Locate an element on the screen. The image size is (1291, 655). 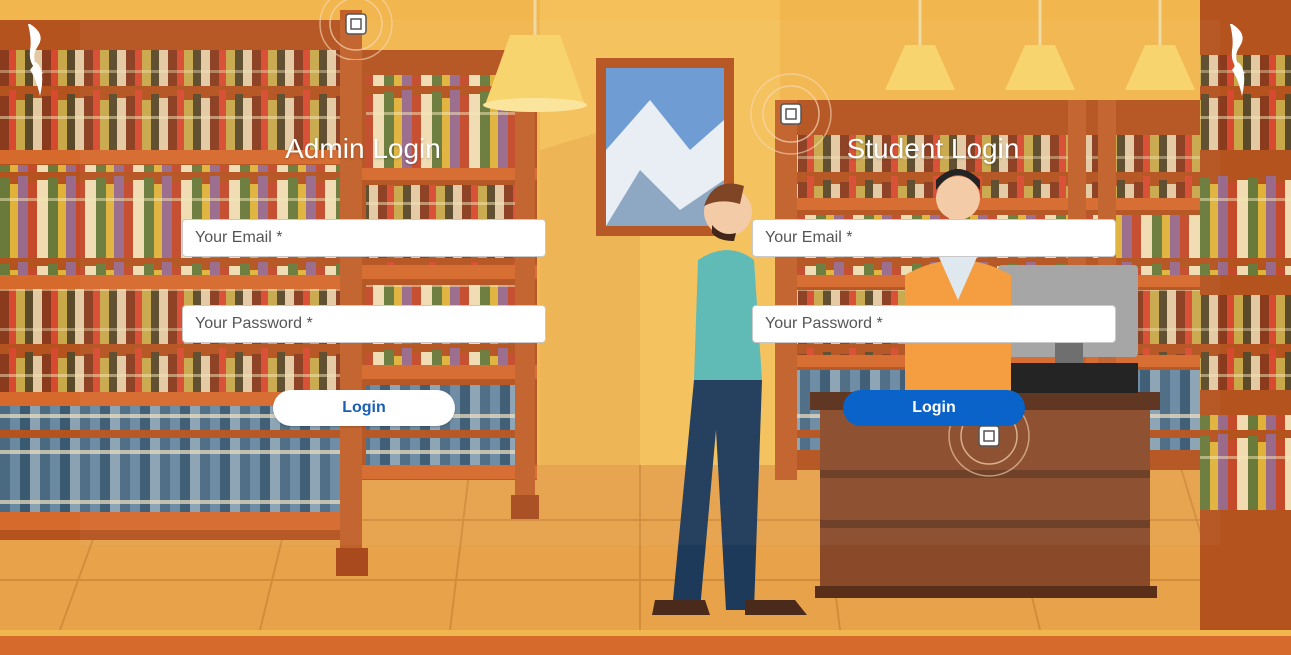
admin-login-title: Admin Login is located at coordinates (363, 148).